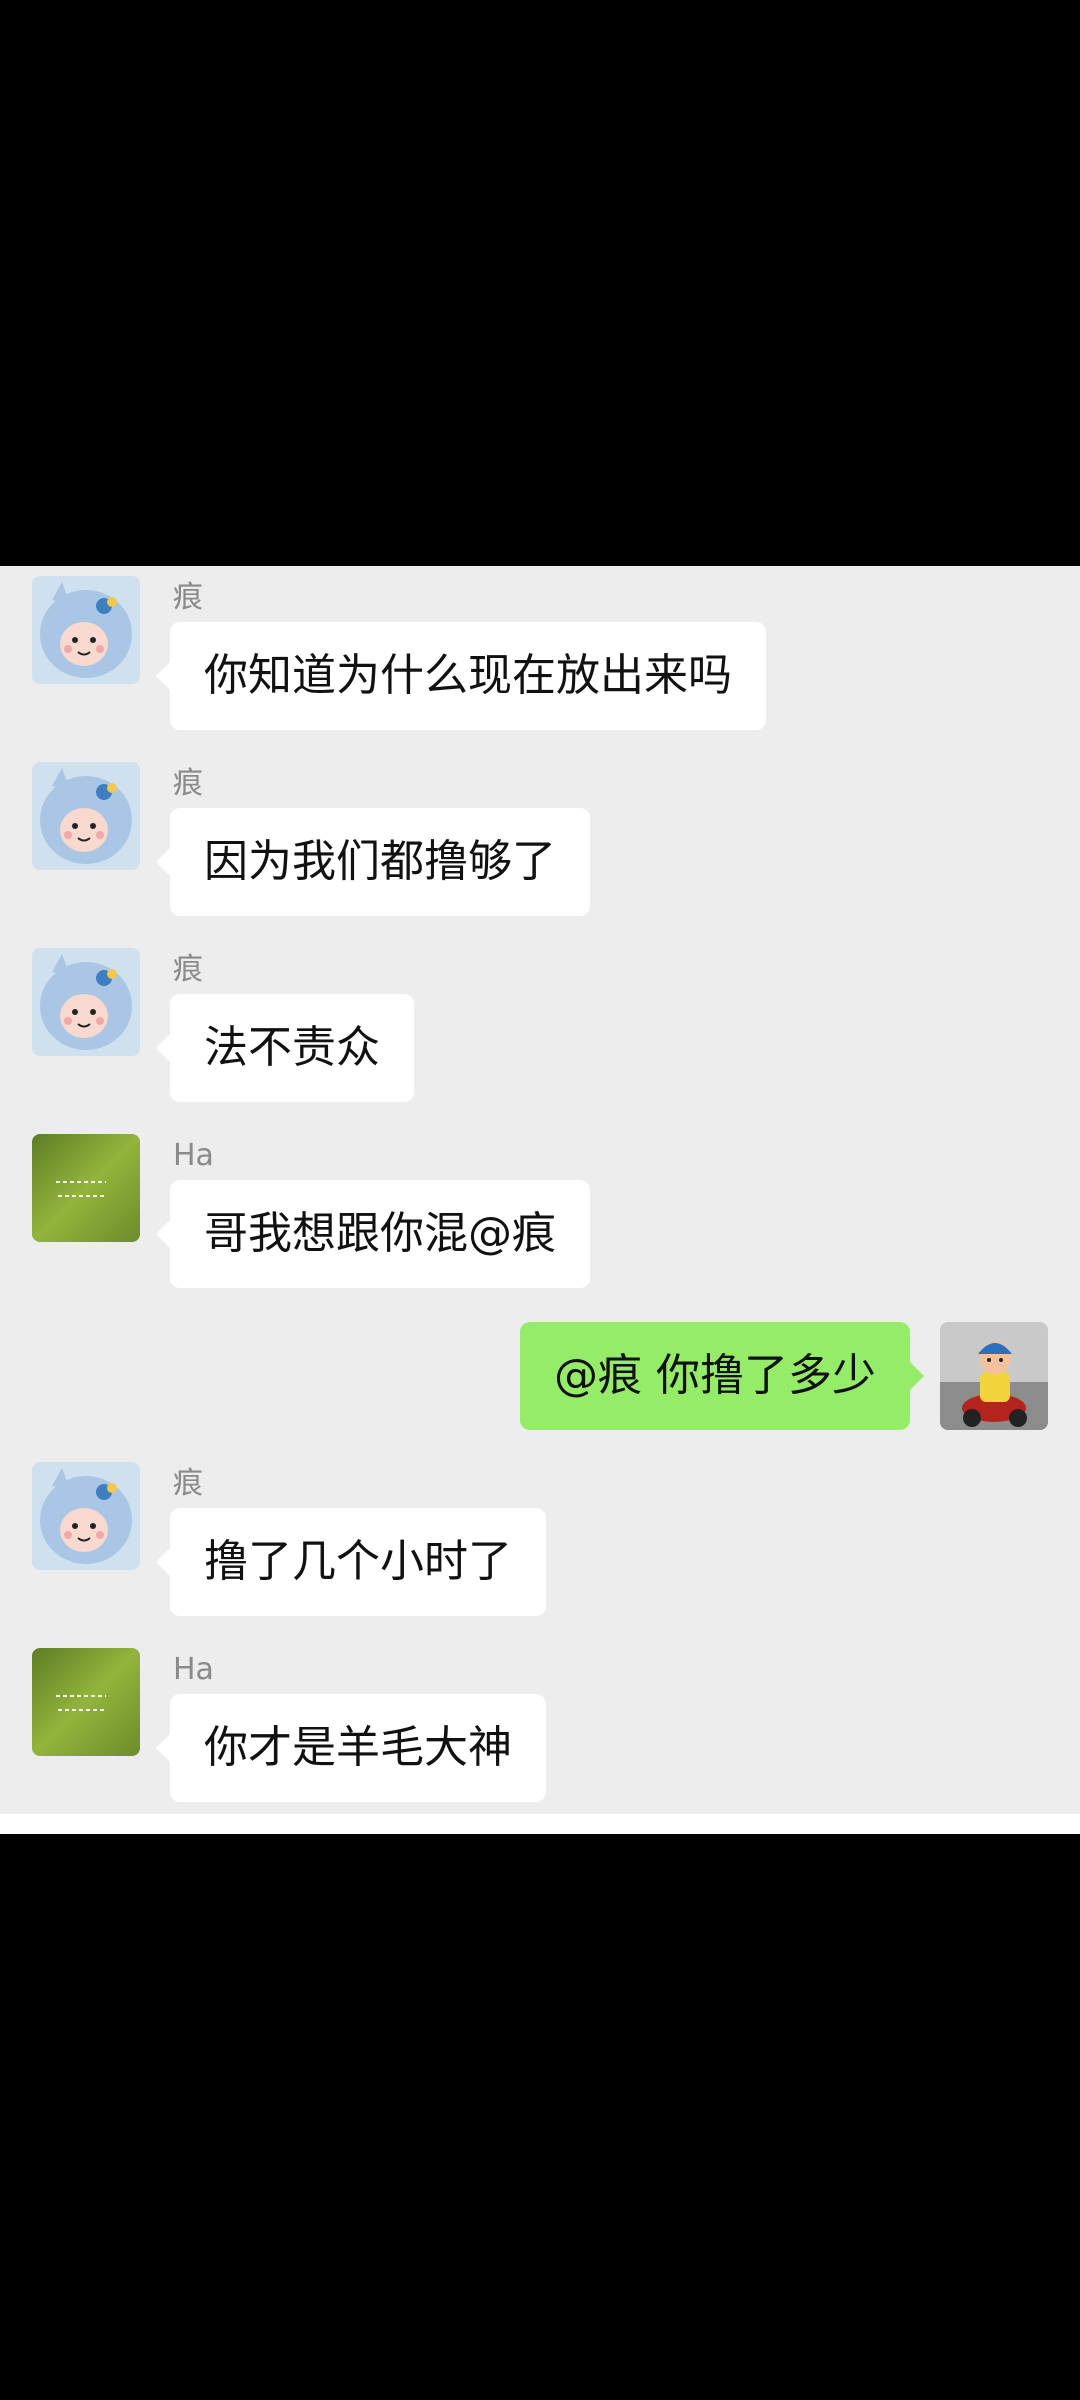 Image resolution: width=1080 pixels, height=2400 pixels. What do you see at coordinates (351, 1748) in the screenshot?
I see `message-bubble: 你才是羊毛大神` at bounding box center [351, 1748].